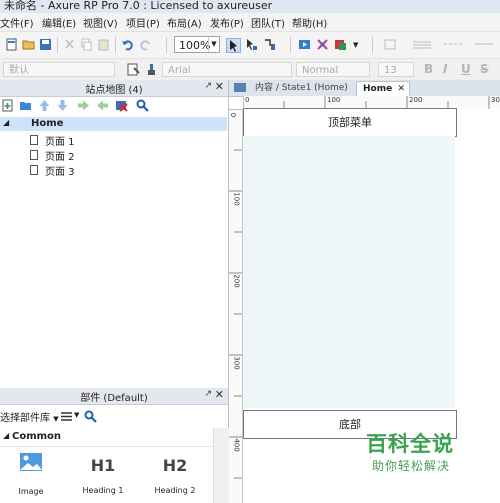  Describe the element at coordinates (31, 491) in the screenshot. I see `widget-label: Image` at that location.